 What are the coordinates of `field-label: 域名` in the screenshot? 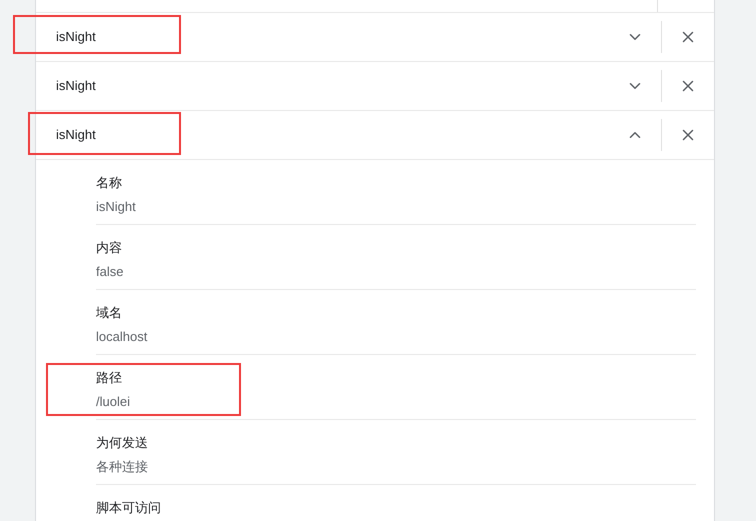 It's located at (109, 313).